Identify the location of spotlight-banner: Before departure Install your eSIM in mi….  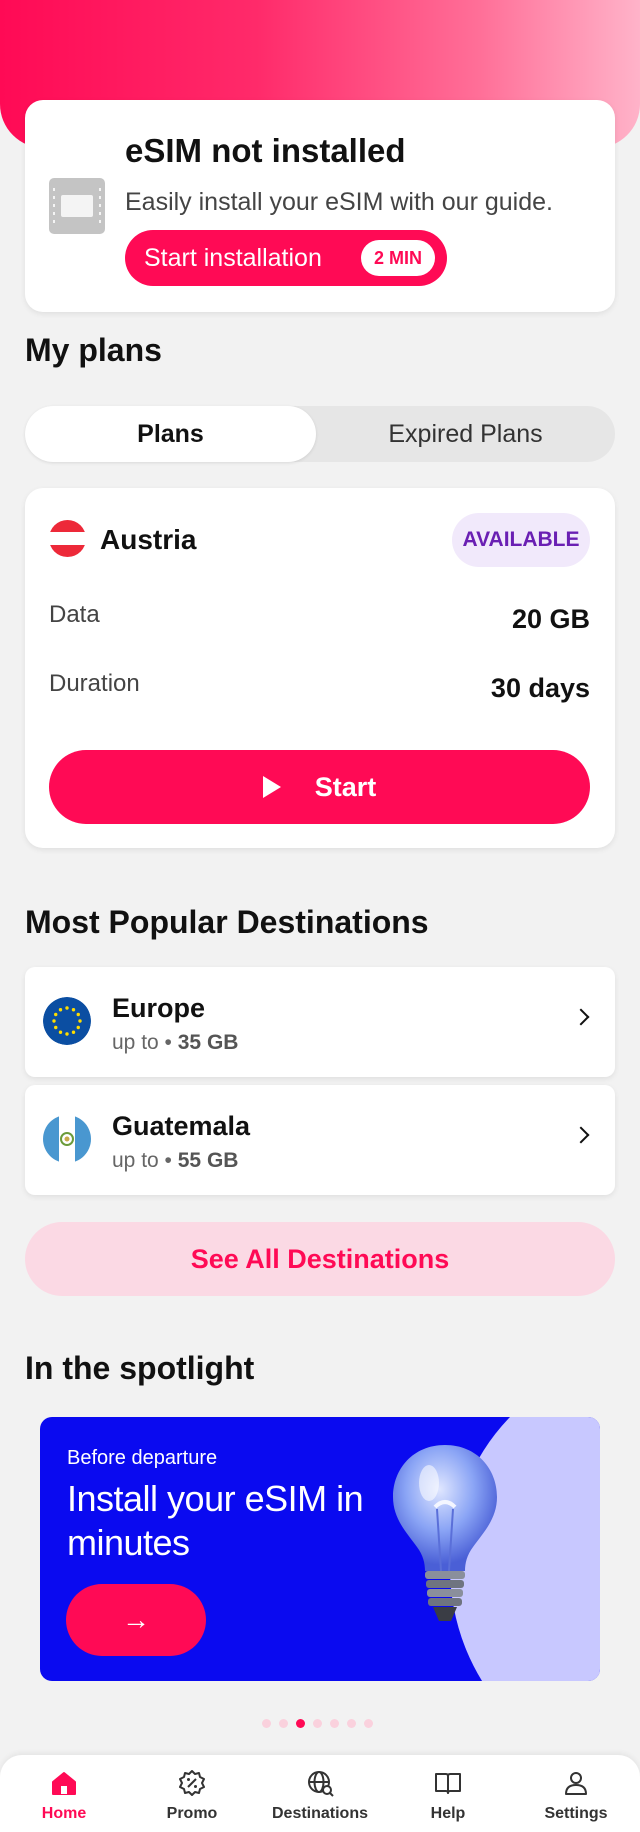
(320, 1549).